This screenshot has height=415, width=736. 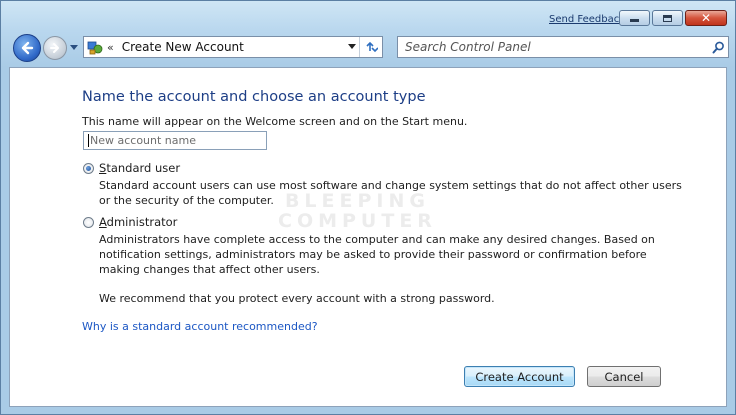 I want to click on refresh-icon, so click(x=372, y=47).